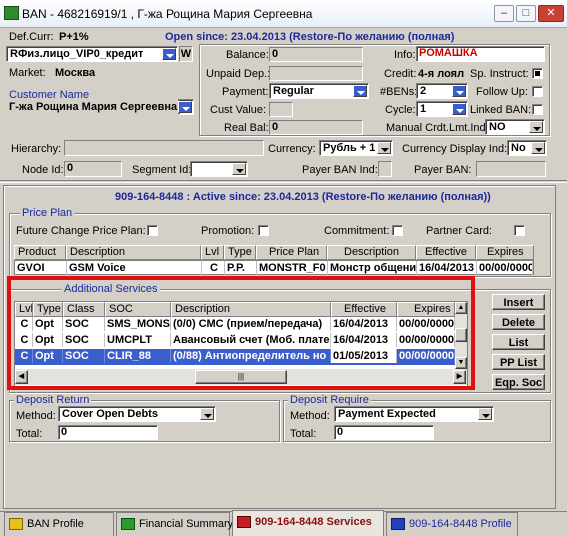  I want to click on future-change-label: Future Change Price Plan:, so click(81, 231).